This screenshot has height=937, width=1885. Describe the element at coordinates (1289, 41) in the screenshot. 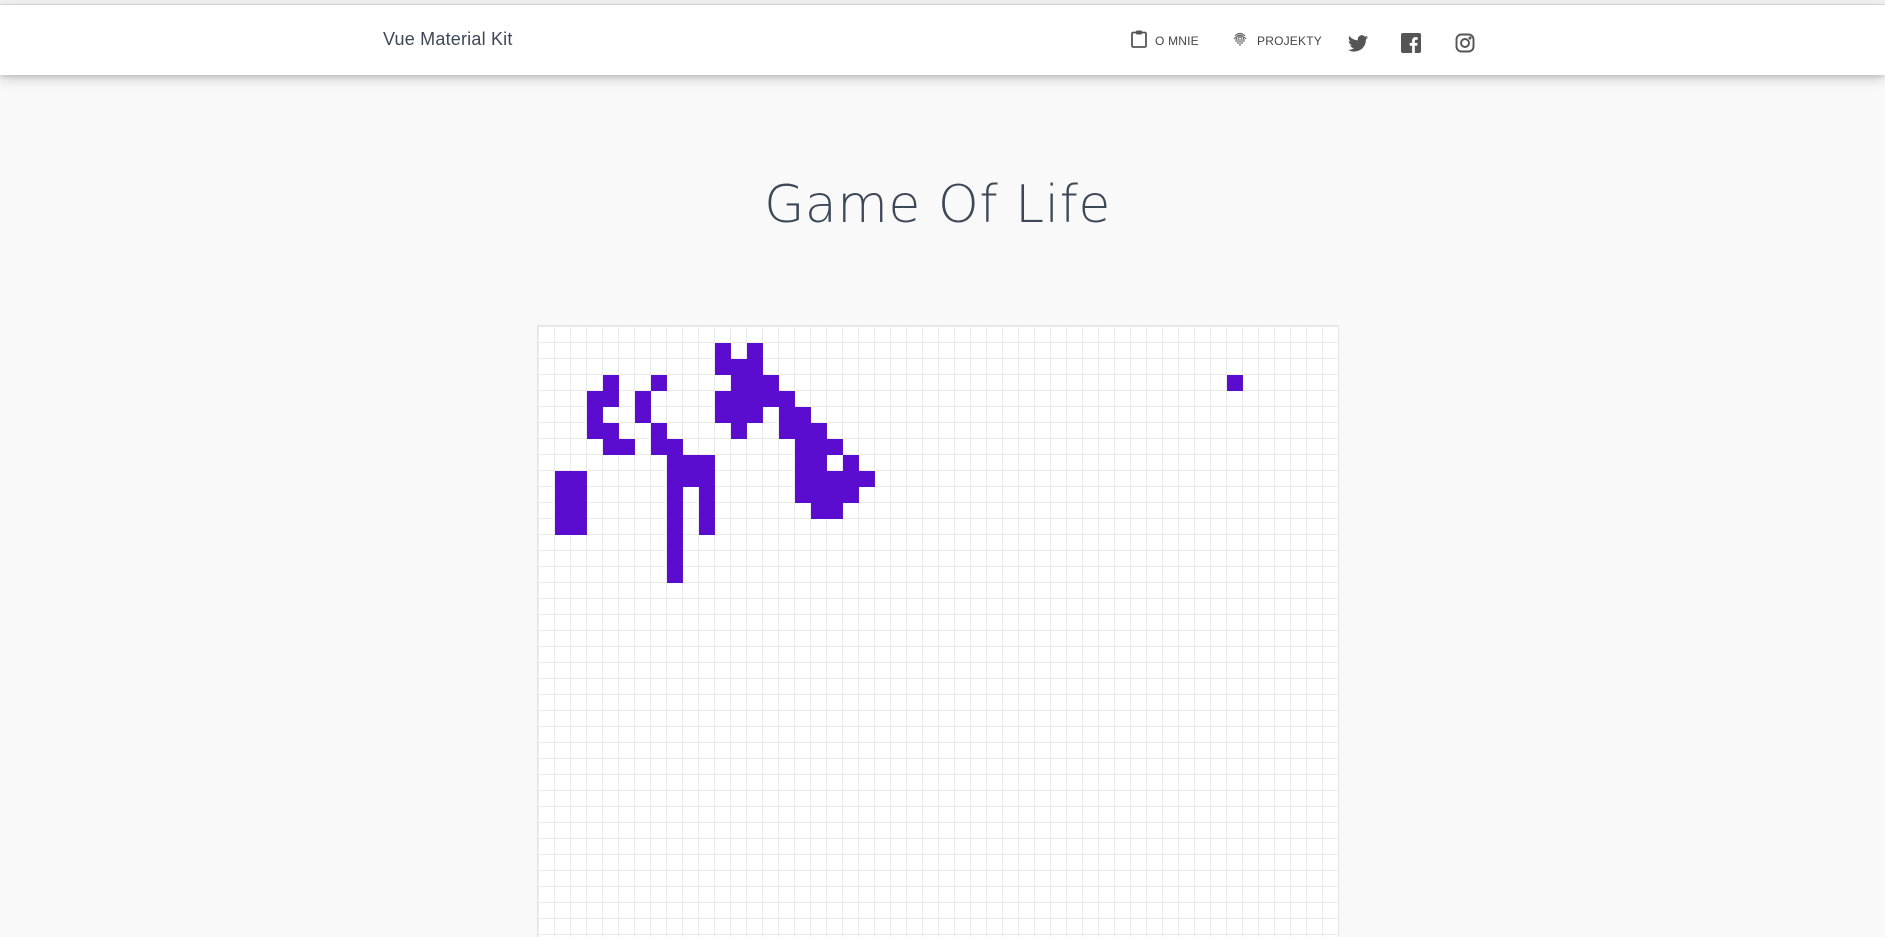

I see `nav-item-projects-label: PROJEKTY` at that location.